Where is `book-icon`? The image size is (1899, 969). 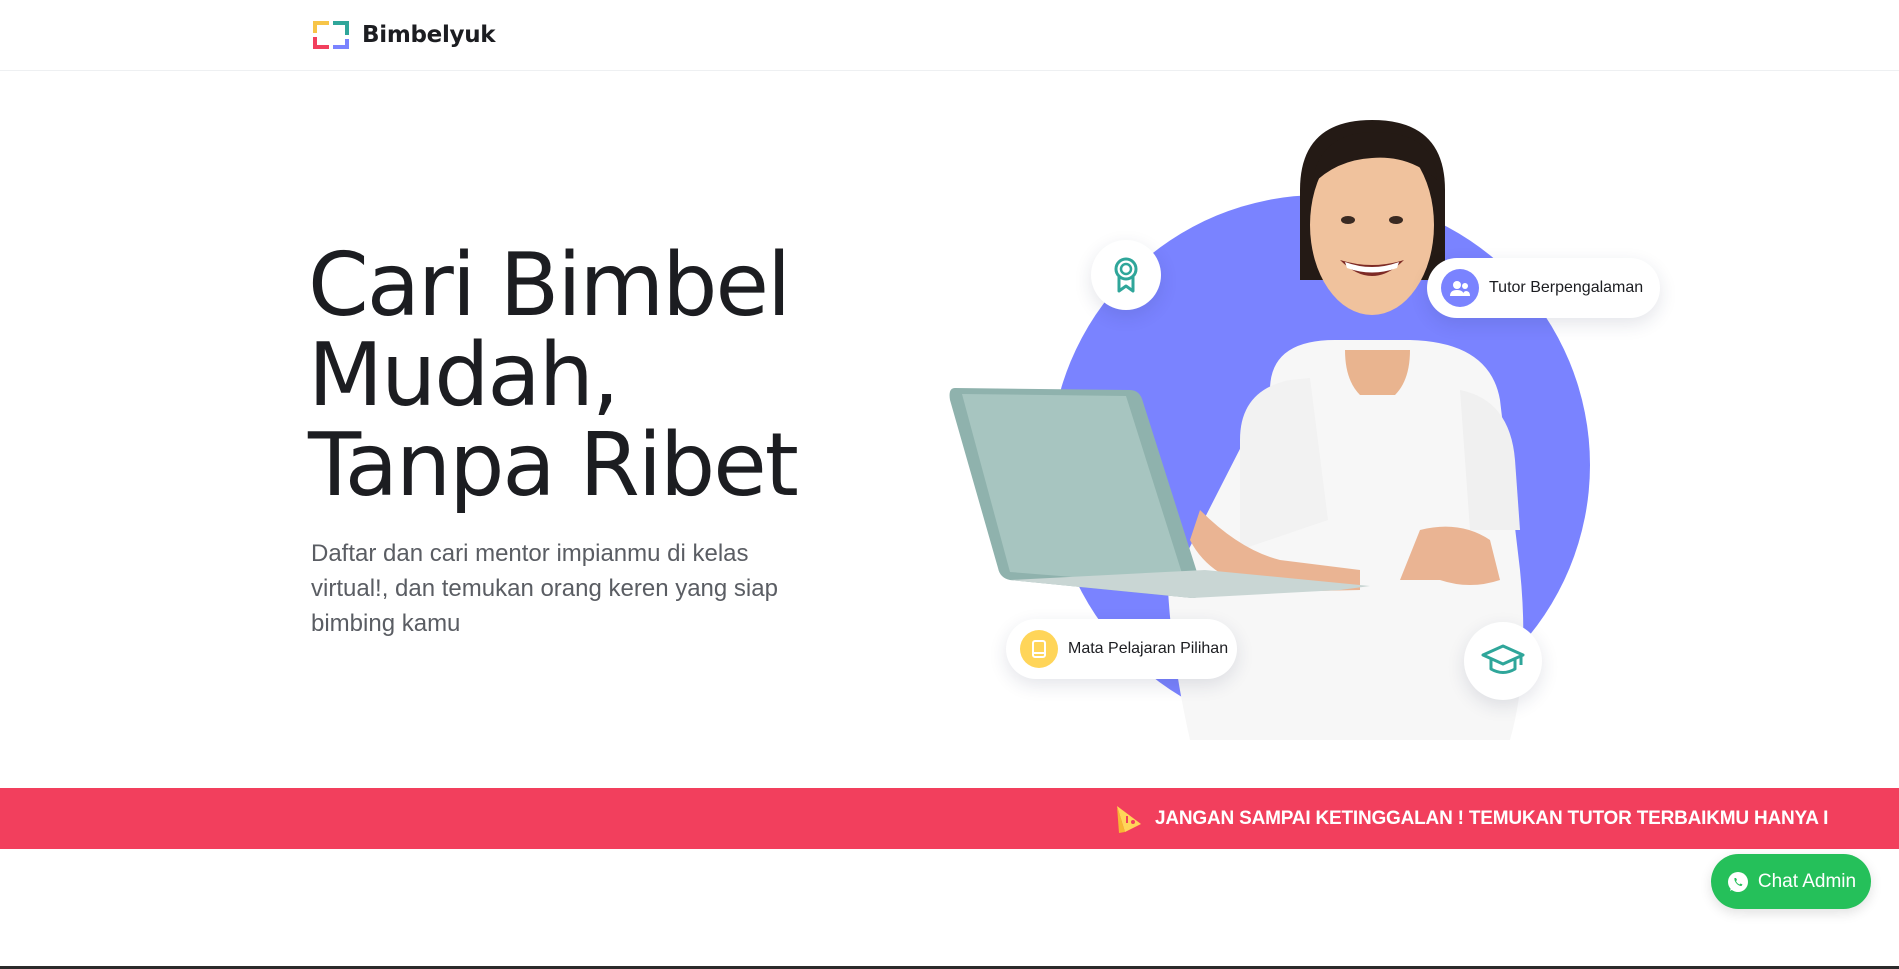 book-icon is located at coordinates (1039, 649).